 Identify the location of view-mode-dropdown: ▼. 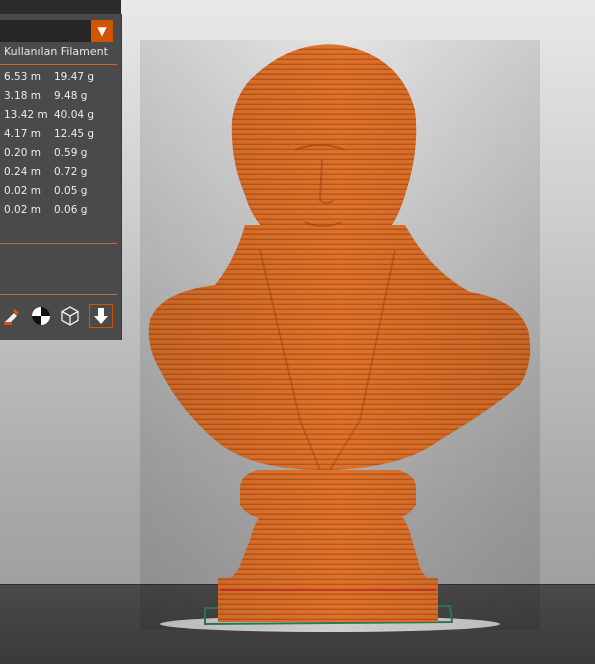
(56, 31).